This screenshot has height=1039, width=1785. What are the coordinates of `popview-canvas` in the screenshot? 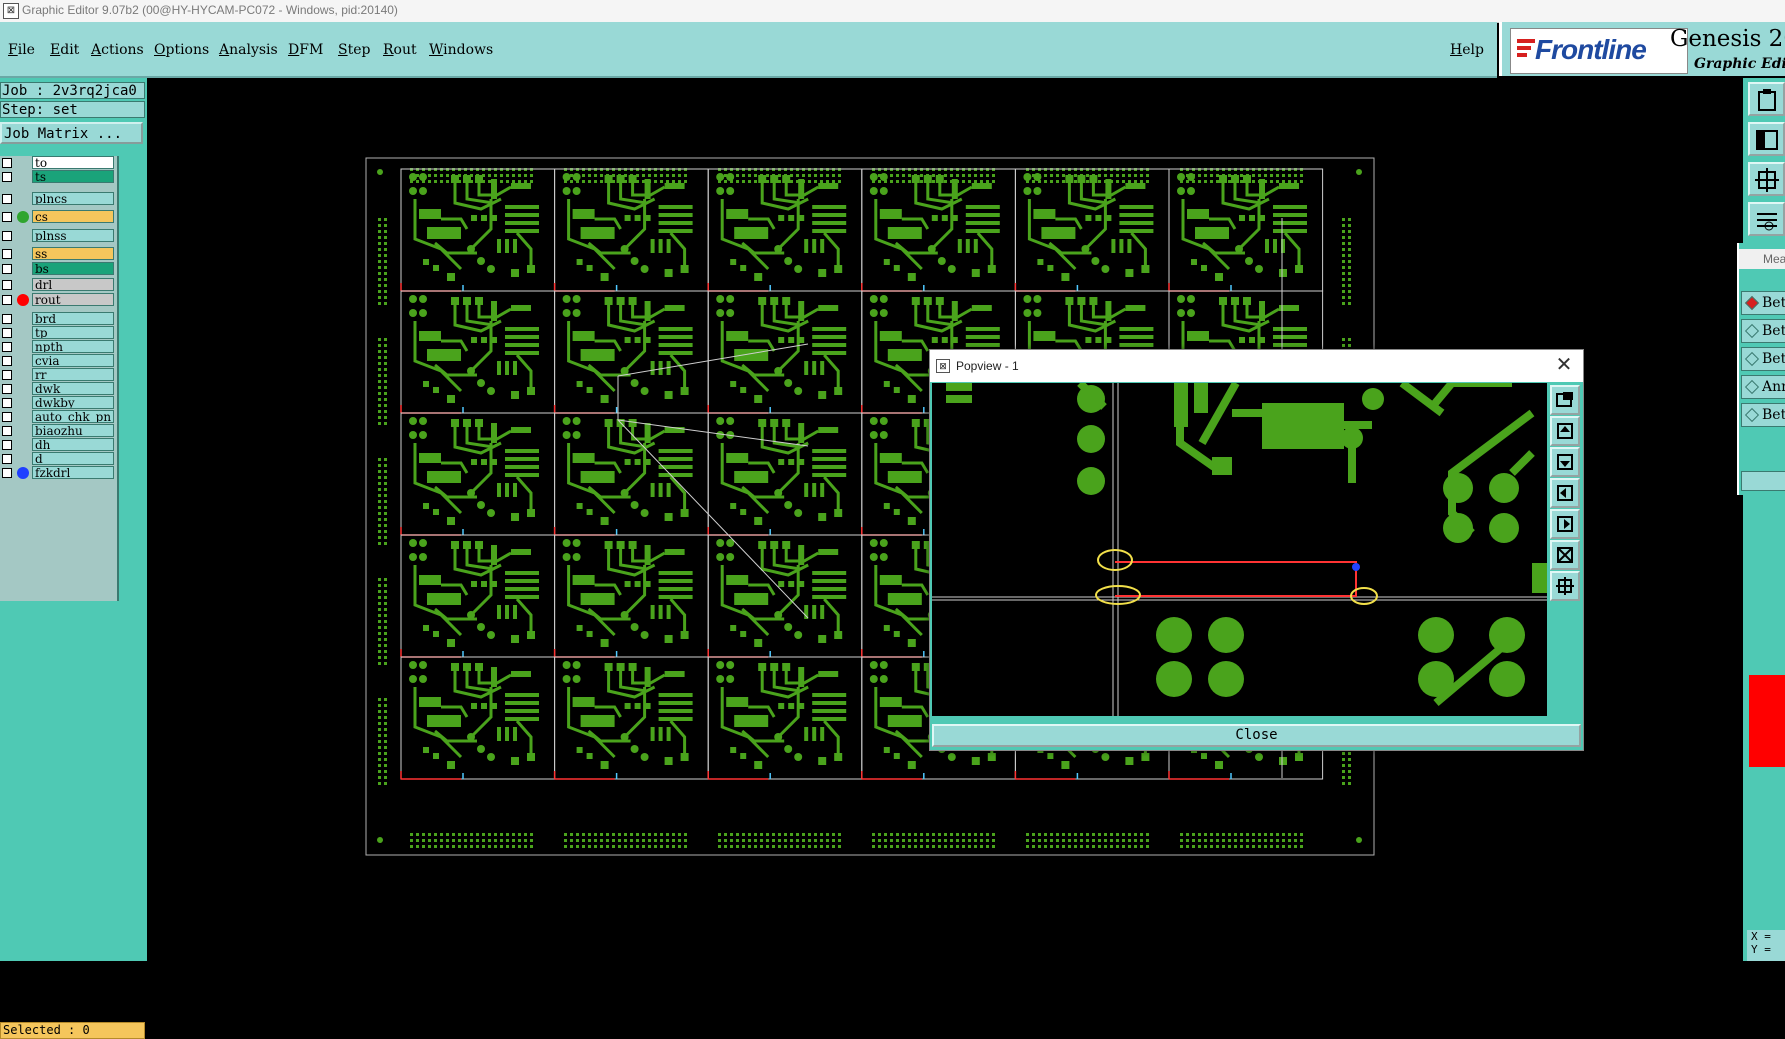 It's located at (1239, 549).